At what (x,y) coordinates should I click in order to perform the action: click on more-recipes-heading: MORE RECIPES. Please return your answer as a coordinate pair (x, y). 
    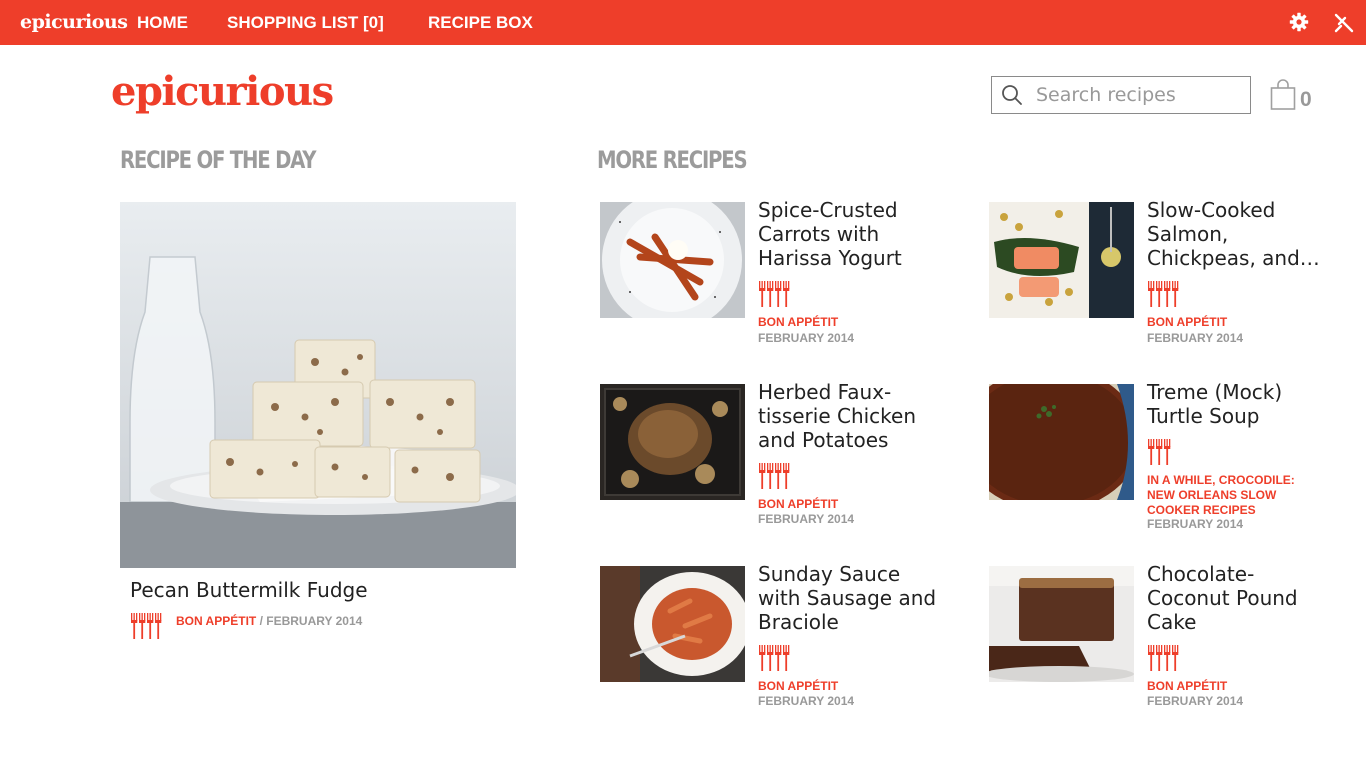
    Looking at the image, I should click on (672, 160).